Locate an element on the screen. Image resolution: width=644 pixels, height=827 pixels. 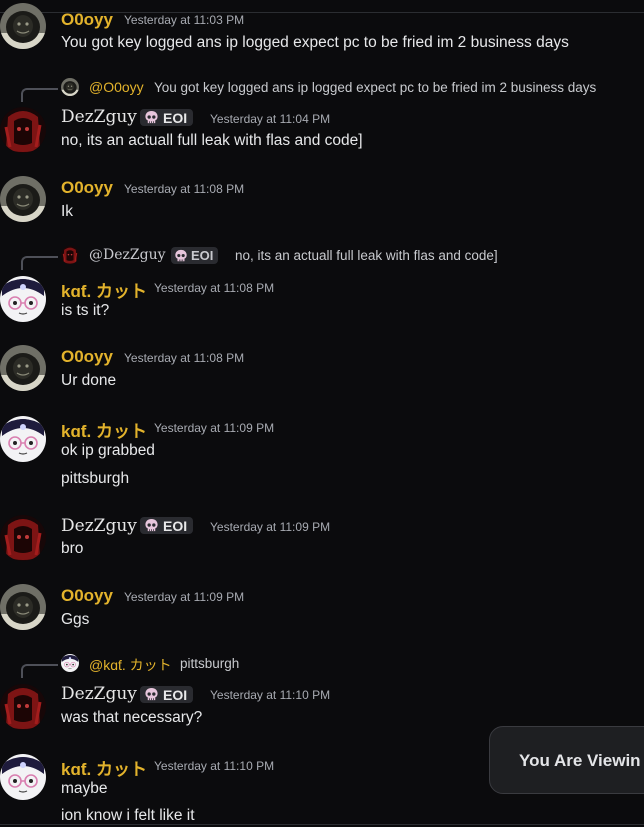
message-text: ok ip grabbed is located at coordinates (108, 450).